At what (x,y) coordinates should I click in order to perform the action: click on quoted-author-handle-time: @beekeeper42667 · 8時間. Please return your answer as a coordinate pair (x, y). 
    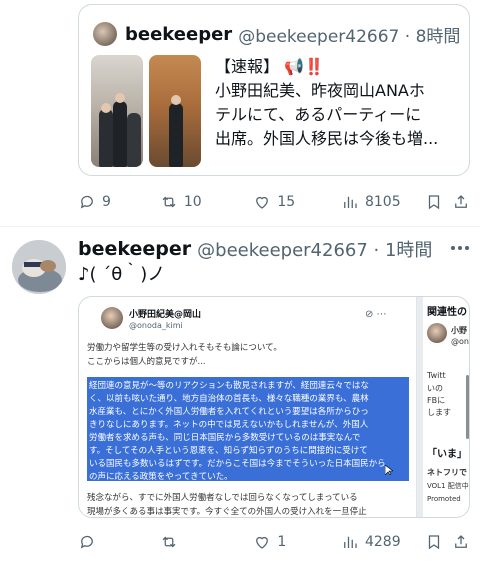
    Looking at the image, I should click on (349, 36).